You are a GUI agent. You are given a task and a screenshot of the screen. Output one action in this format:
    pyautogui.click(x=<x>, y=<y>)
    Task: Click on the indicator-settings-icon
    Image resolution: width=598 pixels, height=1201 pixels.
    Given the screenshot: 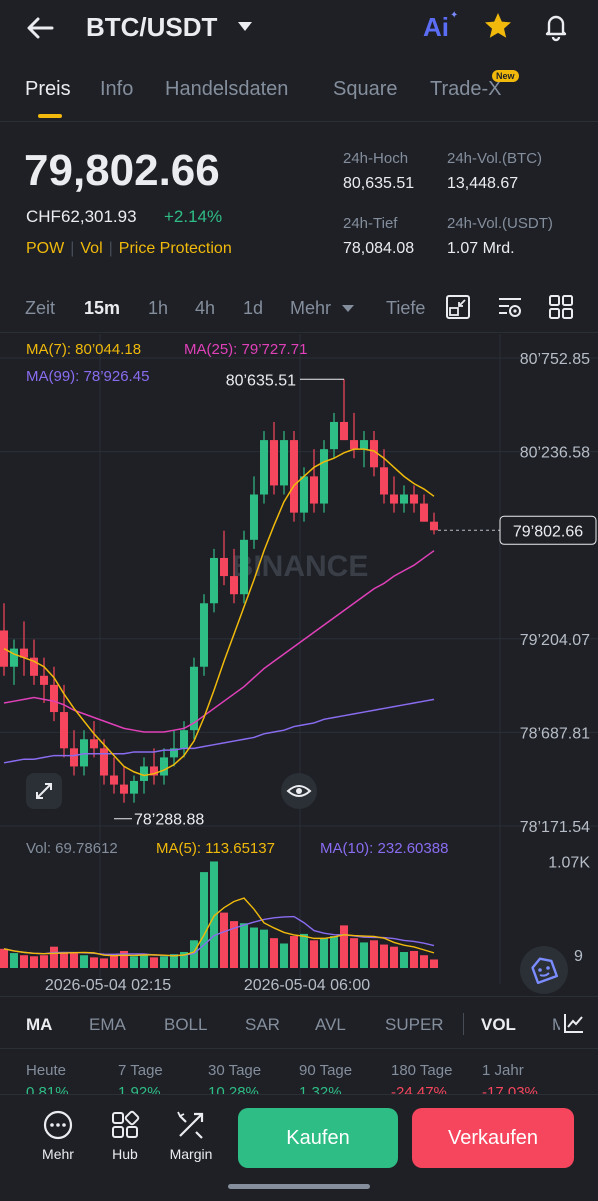 What is the action you would take?
    pyautogui.click(x=574, y=1023)
    